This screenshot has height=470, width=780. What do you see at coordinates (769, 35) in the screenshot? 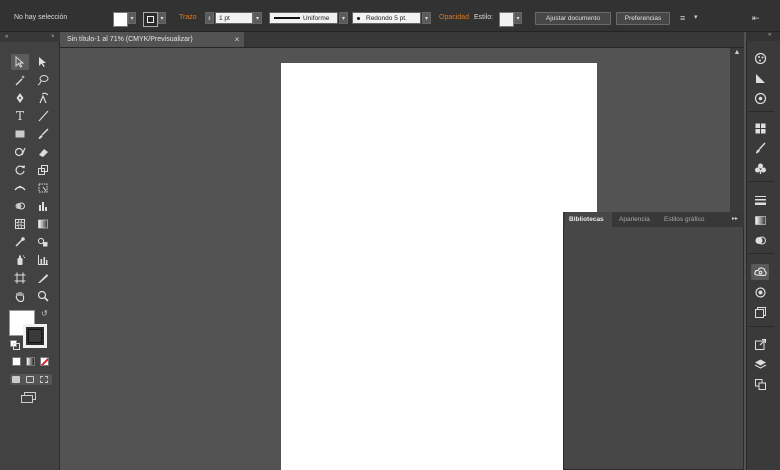
I see `dock-collapse-icon: »` at bounding box center [769, 35].